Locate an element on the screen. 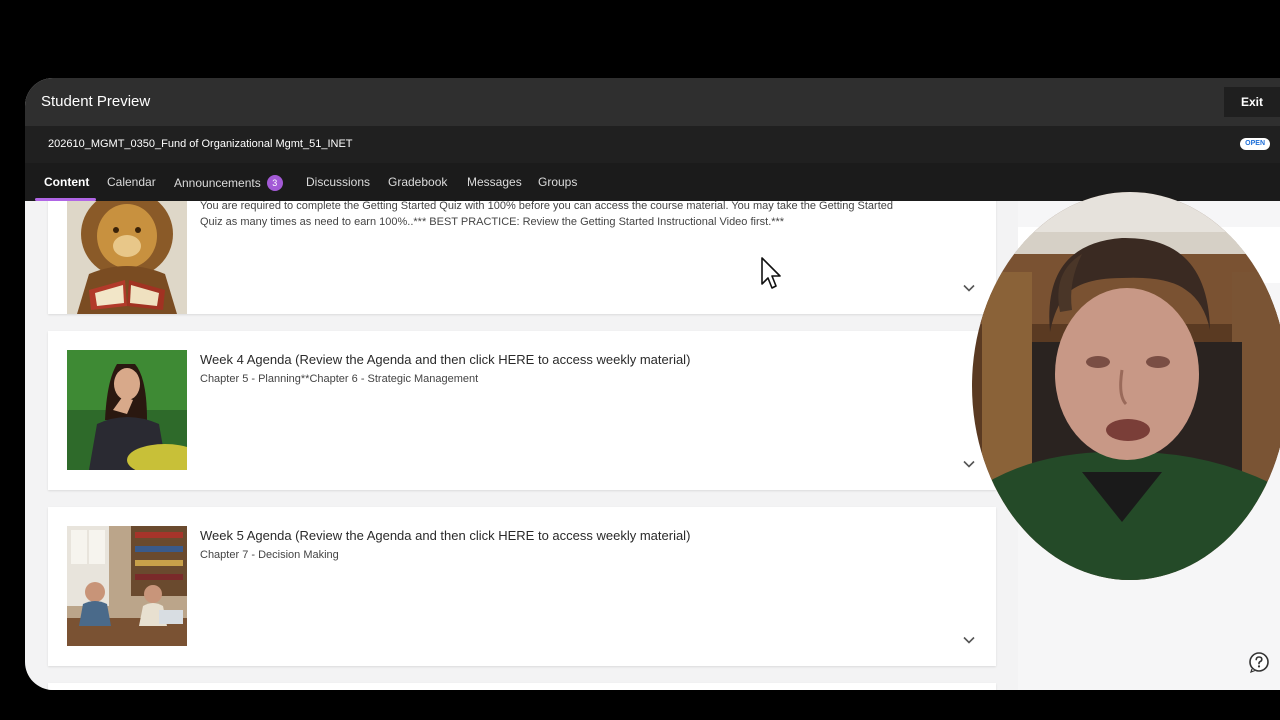  office-meeting-image is located at coordinates (127, 586).